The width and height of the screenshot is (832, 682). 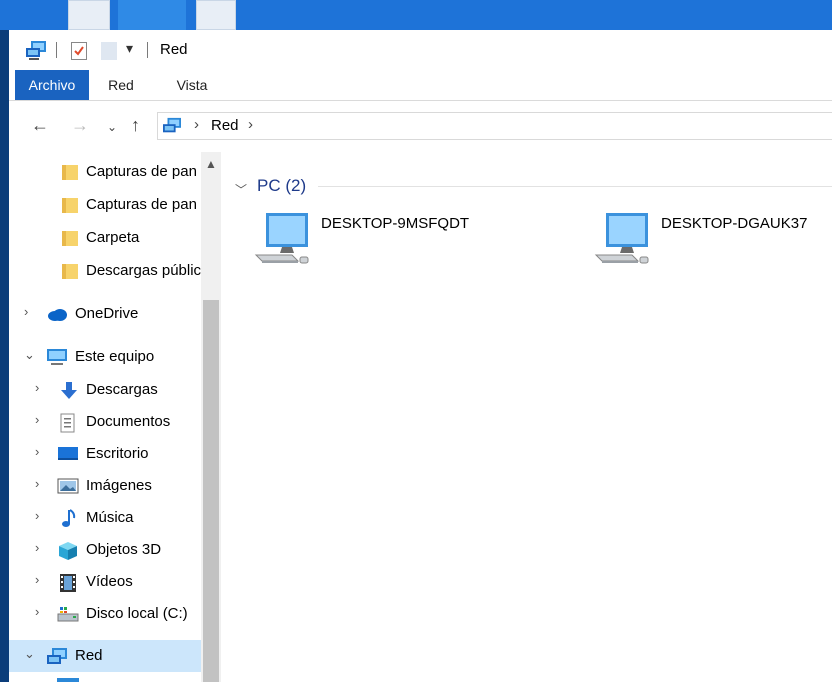 What do you see at coordinates (68, 390) in the screenshot?
I see `download-icon` at bounding box center [68, 390].